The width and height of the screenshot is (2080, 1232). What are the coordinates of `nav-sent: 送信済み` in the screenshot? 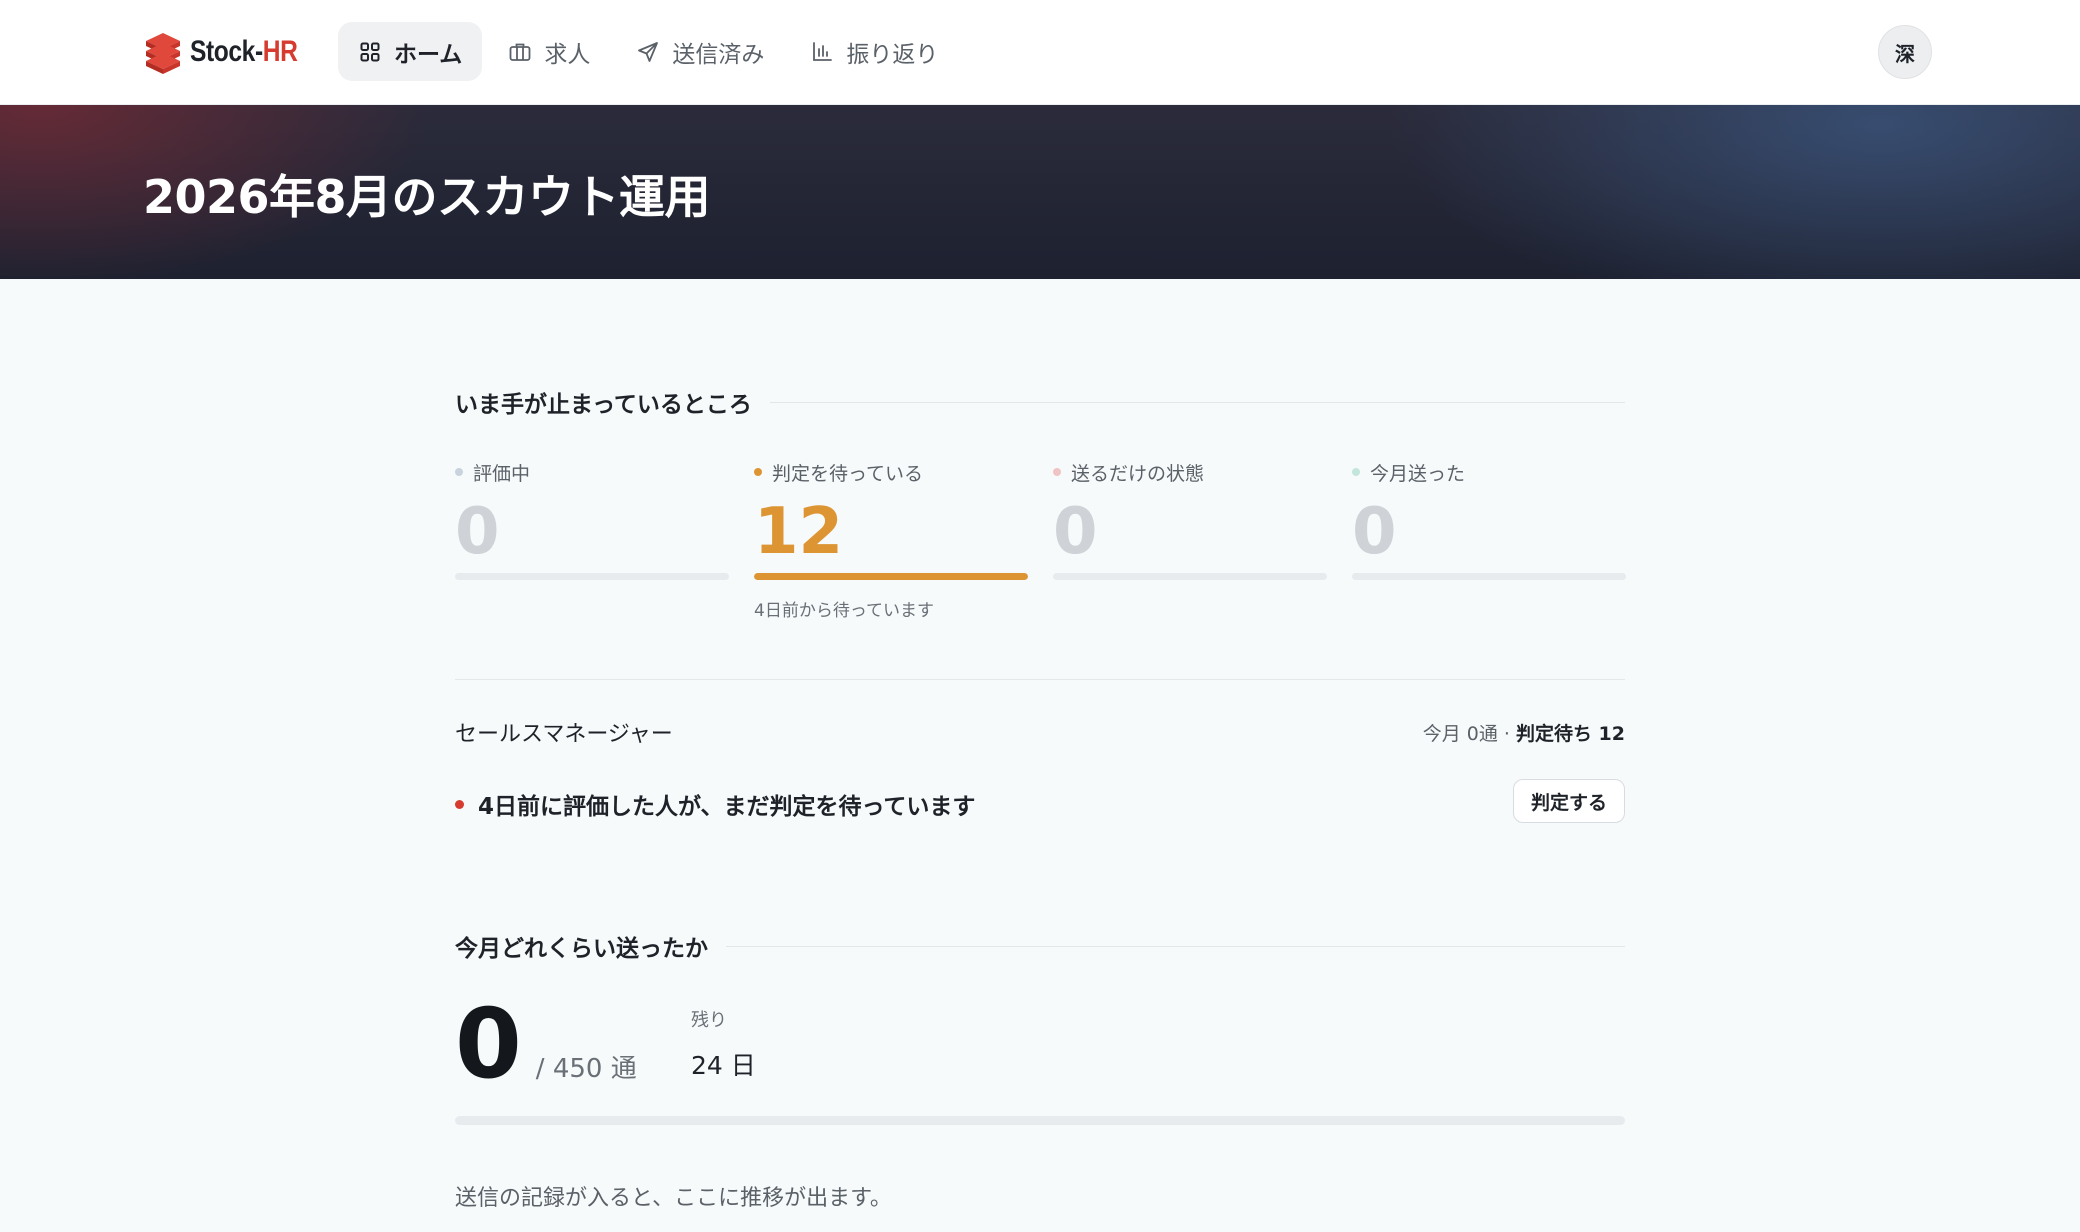 It's located at (700, 51).